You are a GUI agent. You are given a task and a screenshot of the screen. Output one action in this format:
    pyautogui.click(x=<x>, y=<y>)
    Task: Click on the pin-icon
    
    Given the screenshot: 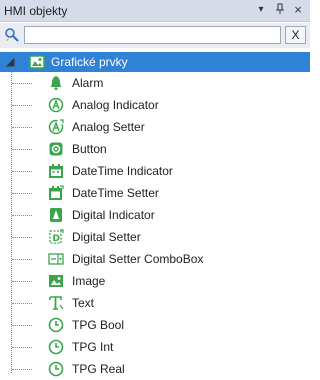 What is the action you would take?
    pyautogui.click(x=280, y=10)
    